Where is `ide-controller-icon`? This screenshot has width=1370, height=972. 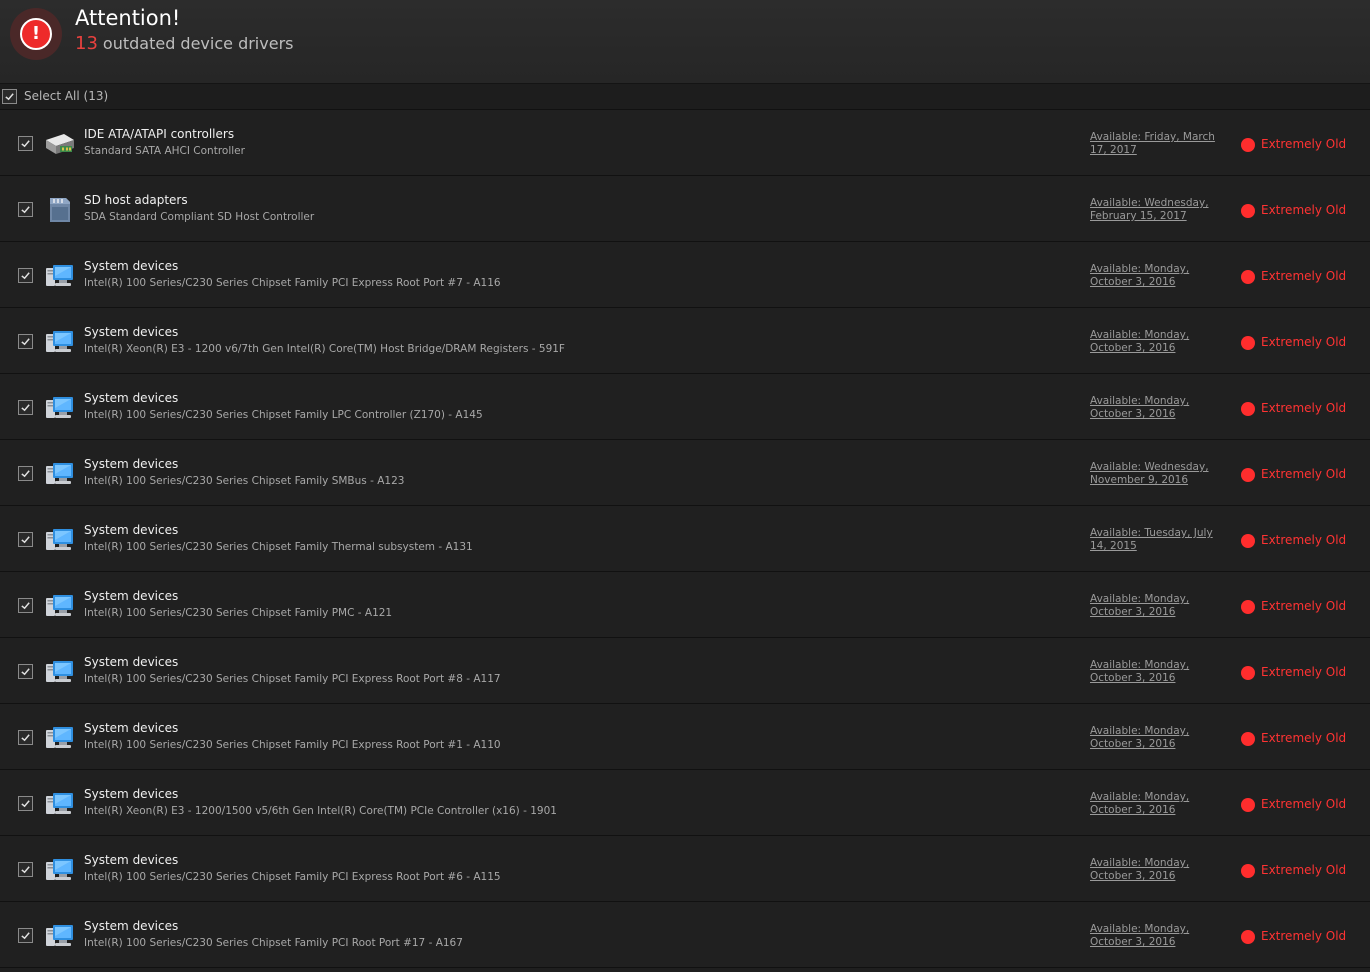
ide-controller-icon is located at coordinates (60, 144).